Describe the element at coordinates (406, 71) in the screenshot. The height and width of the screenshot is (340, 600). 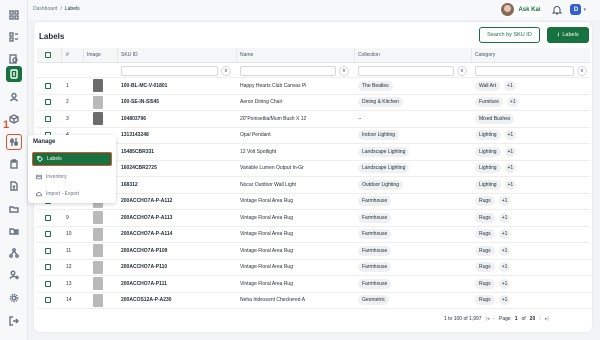
I see `collection-filter-input` at that location.